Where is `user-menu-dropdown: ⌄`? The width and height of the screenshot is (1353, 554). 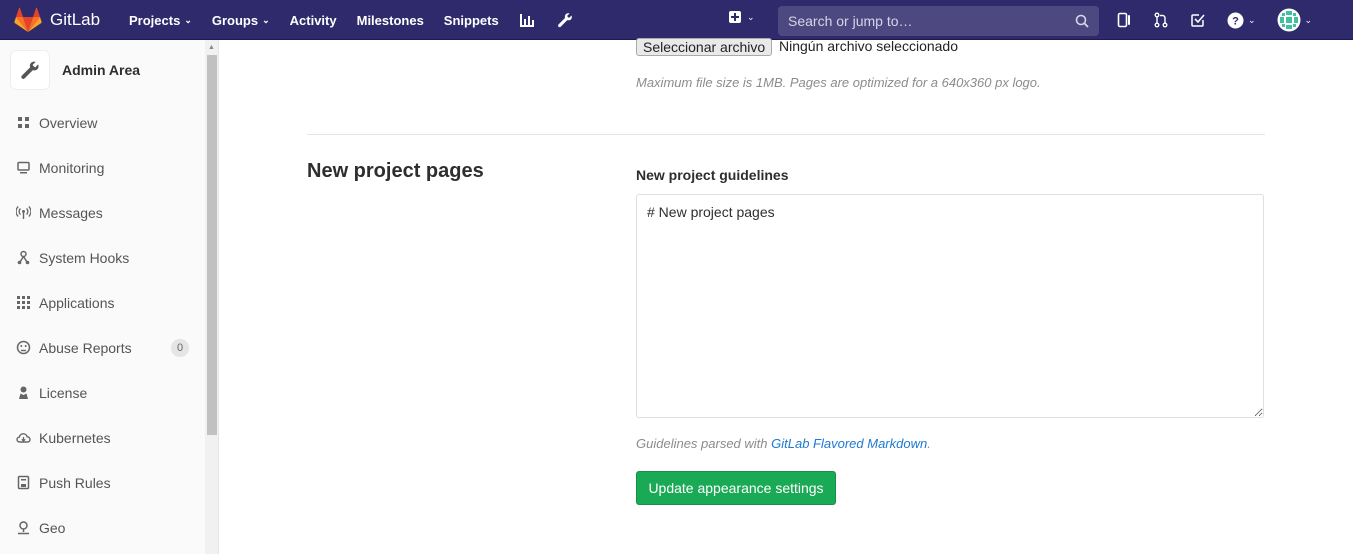 user-menu-dropdown: ⌄ is located at coordinates (1295, 20).